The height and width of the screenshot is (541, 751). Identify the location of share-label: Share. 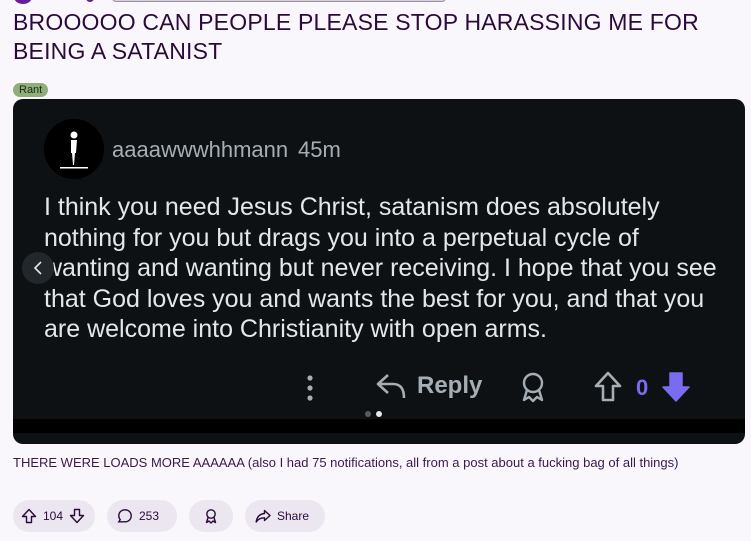
(293, 516).